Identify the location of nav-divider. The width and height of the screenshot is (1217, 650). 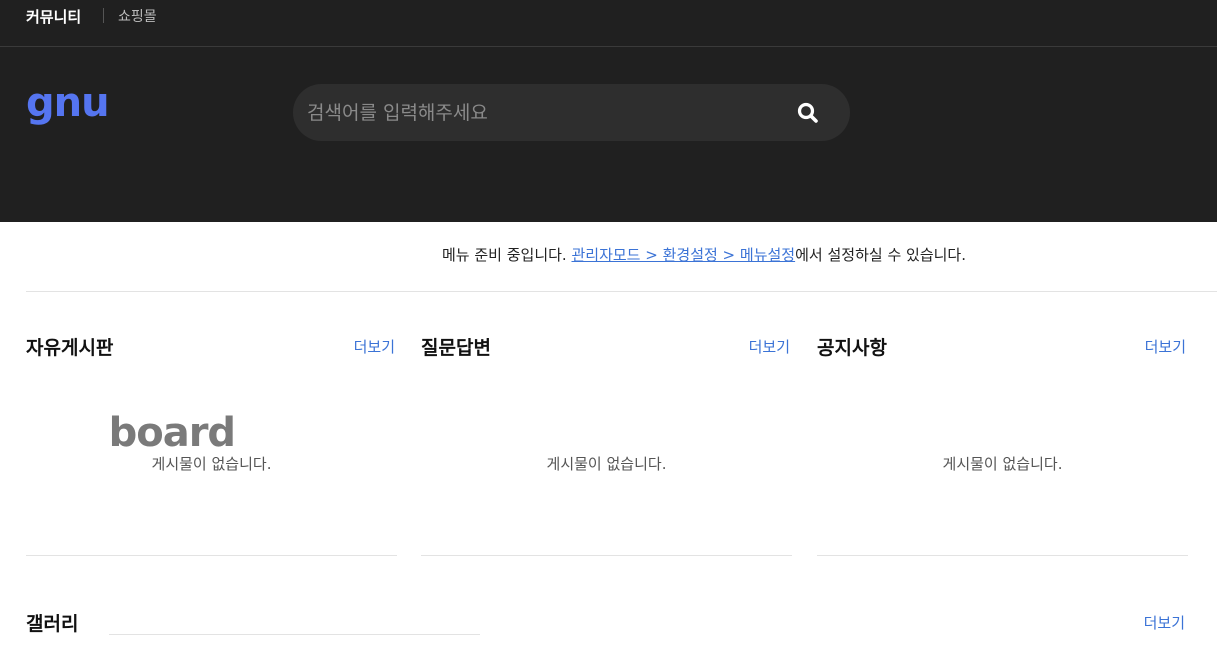
(103, 15).